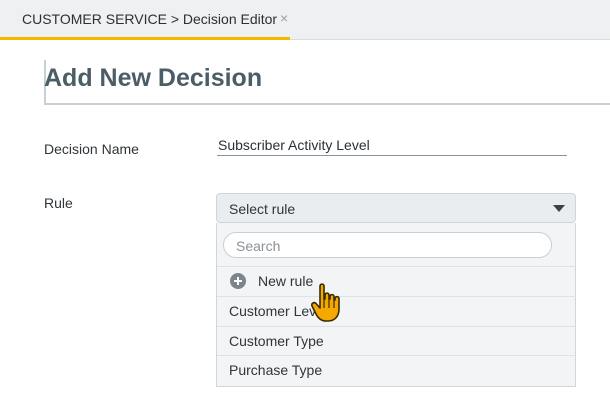 The width and height of the screenshot is (610, 405). Describe the element at coordinates (396, 208) in the screenshot. I see `rule-select: Select rule` at that location.